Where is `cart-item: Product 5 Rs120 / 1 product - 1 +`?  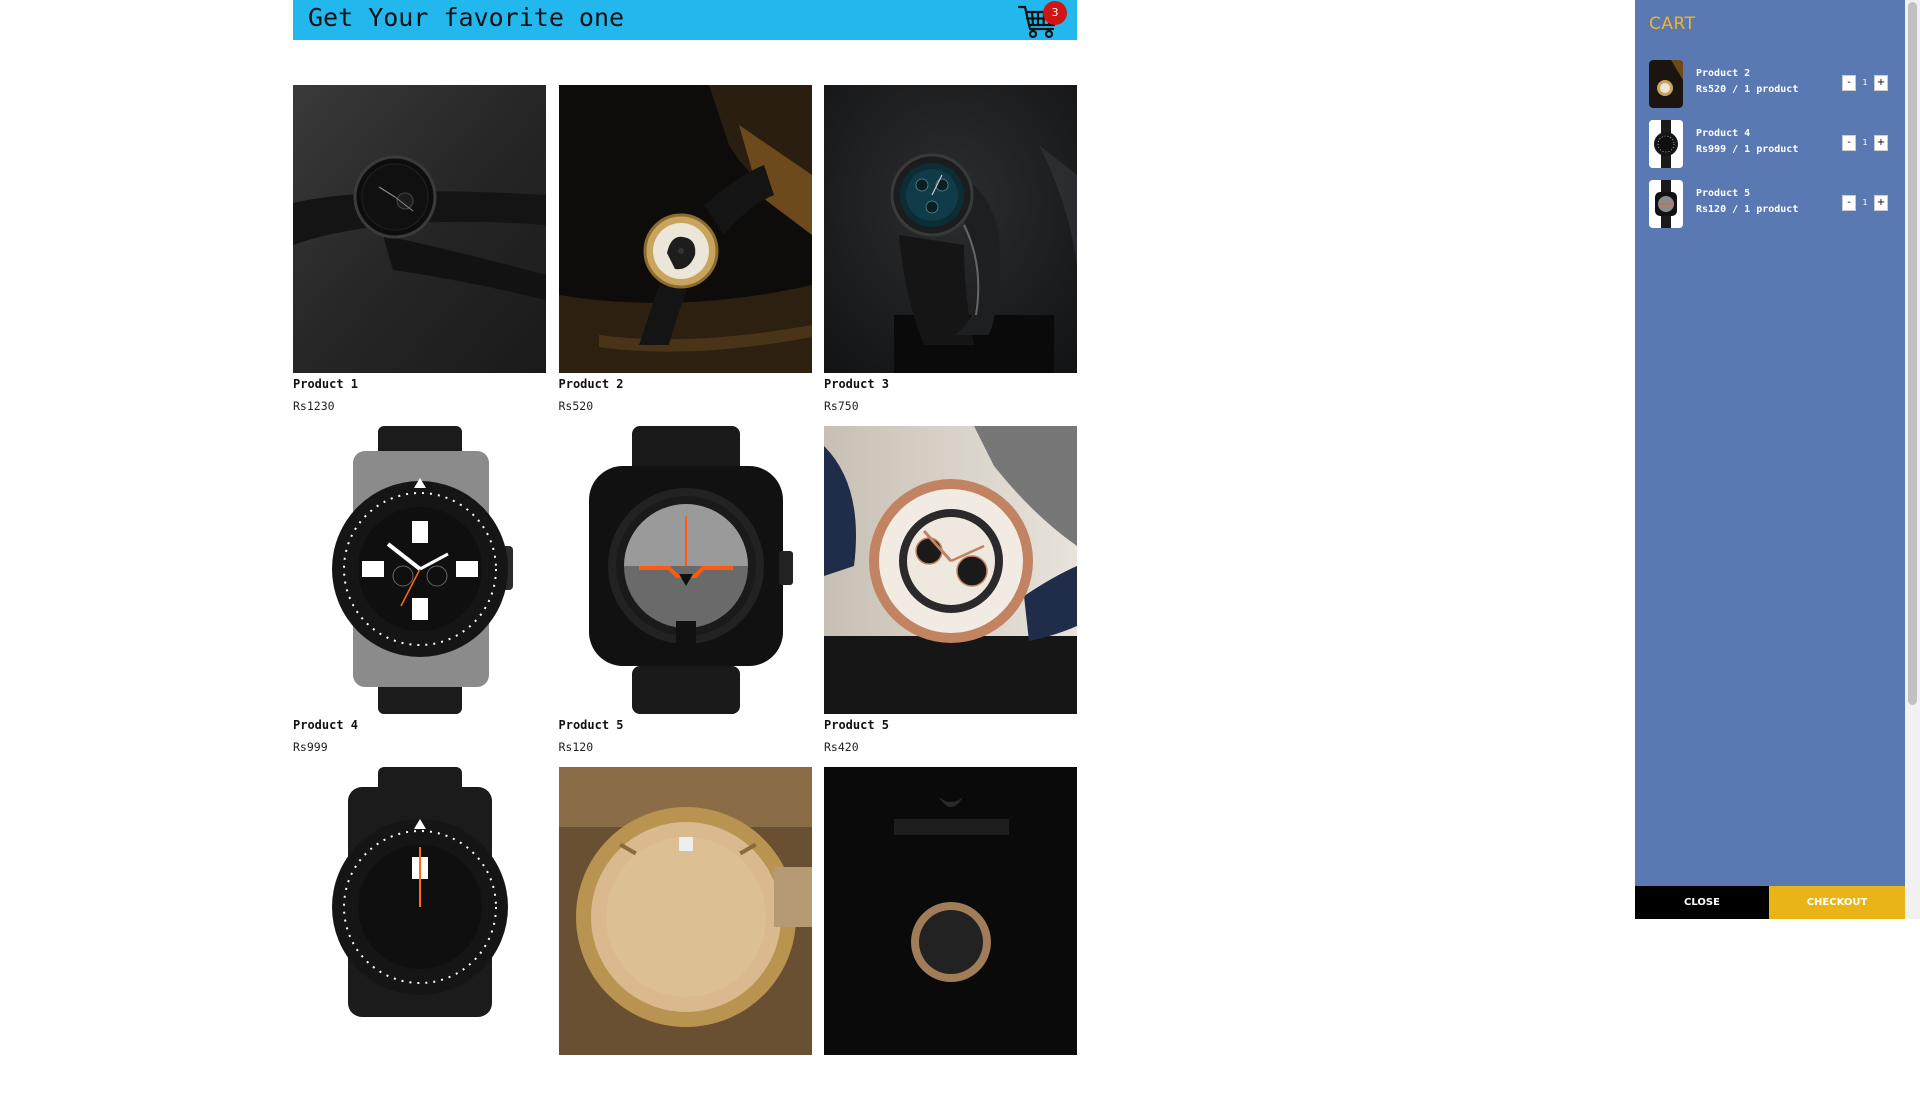 cart-item: Product 5 Rs120 / 1 product - 1 + is located at coordinates (1772, 204).